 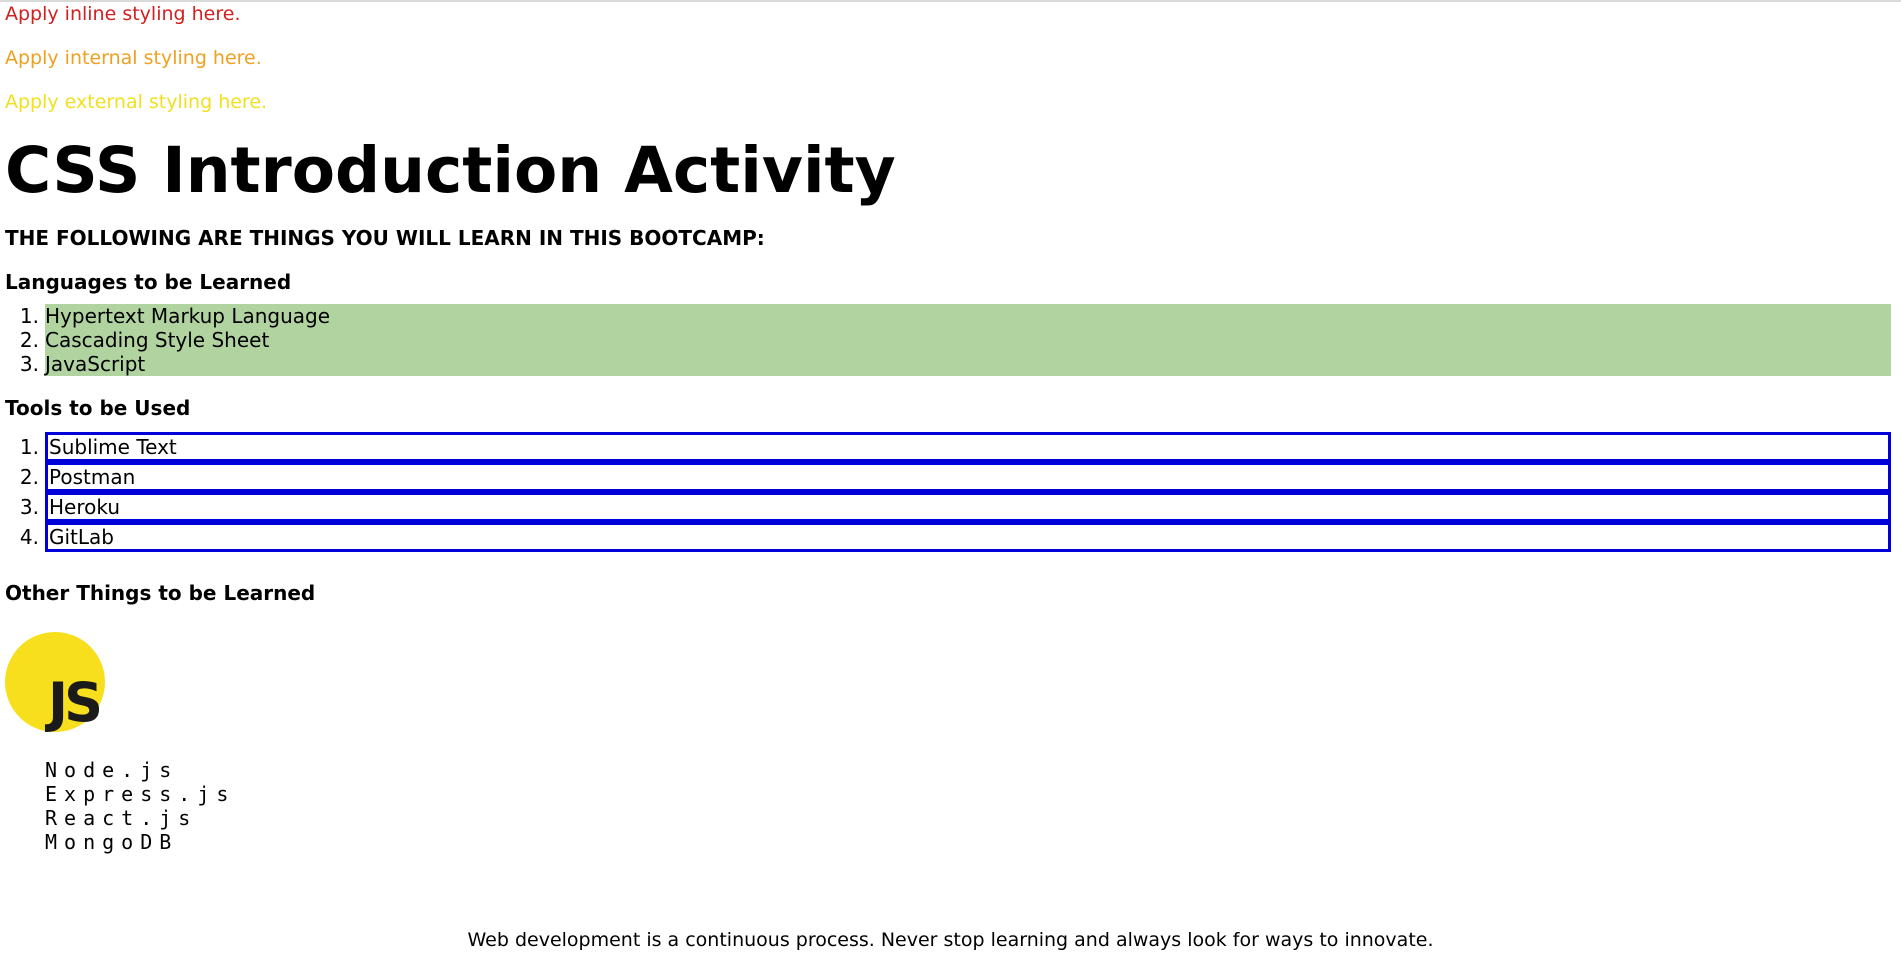 I want to click on language-item-label: Hypertext Markup Language, so click(x=968, y=316).